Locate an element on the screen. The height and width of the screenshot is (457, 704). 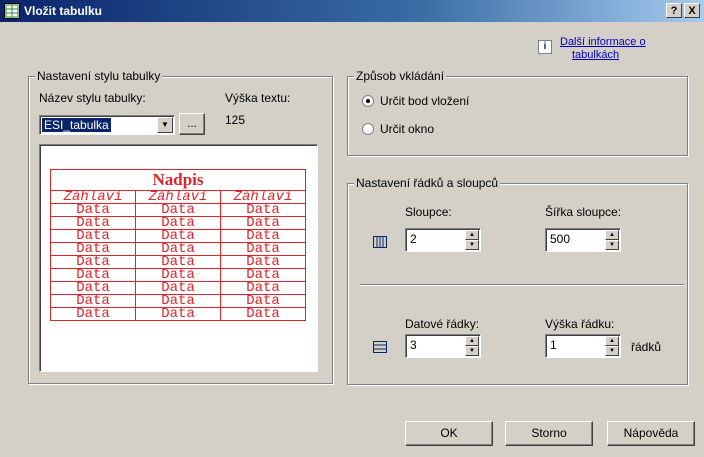
more-info-link: Další informace o tabulkách is located at coordinates (603, 49).